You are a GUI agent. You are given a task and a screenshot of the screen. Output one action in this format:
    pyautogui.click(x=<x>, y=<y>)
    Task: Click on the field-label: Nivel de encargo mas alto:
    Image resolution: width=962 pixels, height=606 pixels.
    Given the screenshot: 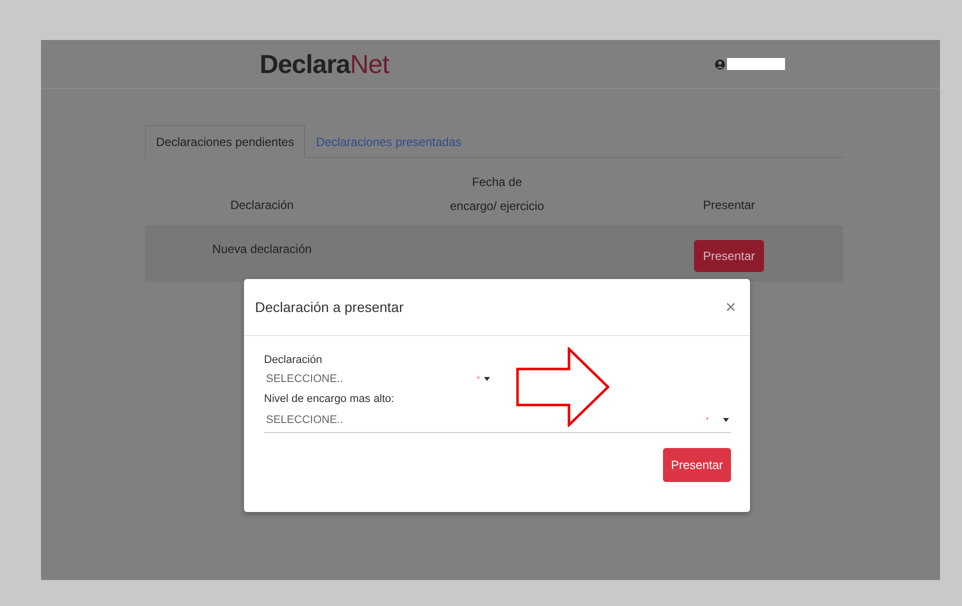 What is the action you would take?
    pyautogui.click(x=330, y=399)
    